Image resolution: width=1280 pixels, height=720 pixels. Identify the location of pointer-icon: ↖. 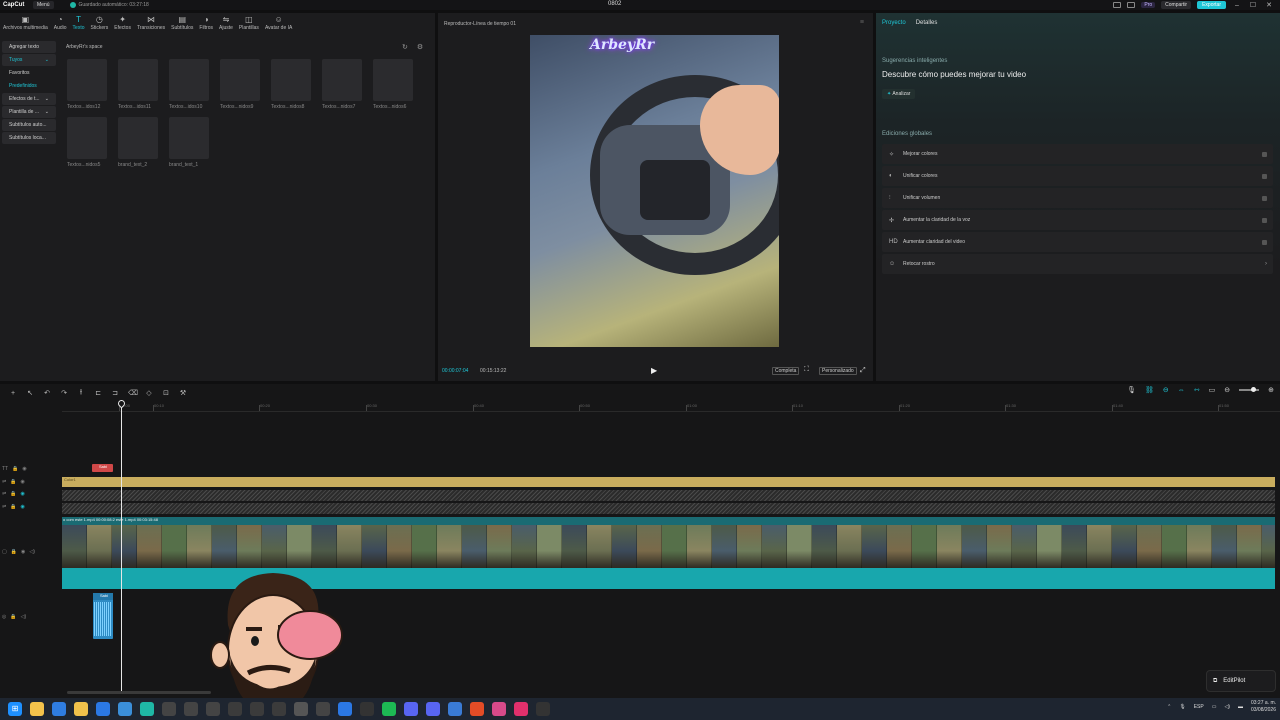
(30, 393).